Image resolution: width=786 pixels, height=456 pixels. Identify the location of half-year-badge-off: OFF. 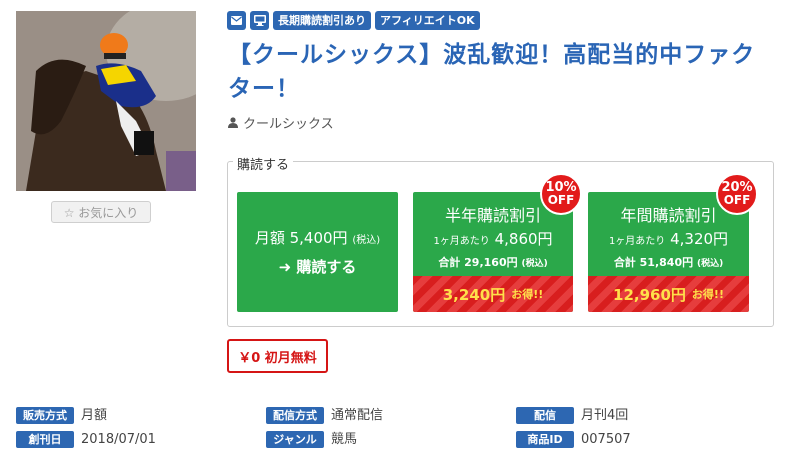
(561, 200).